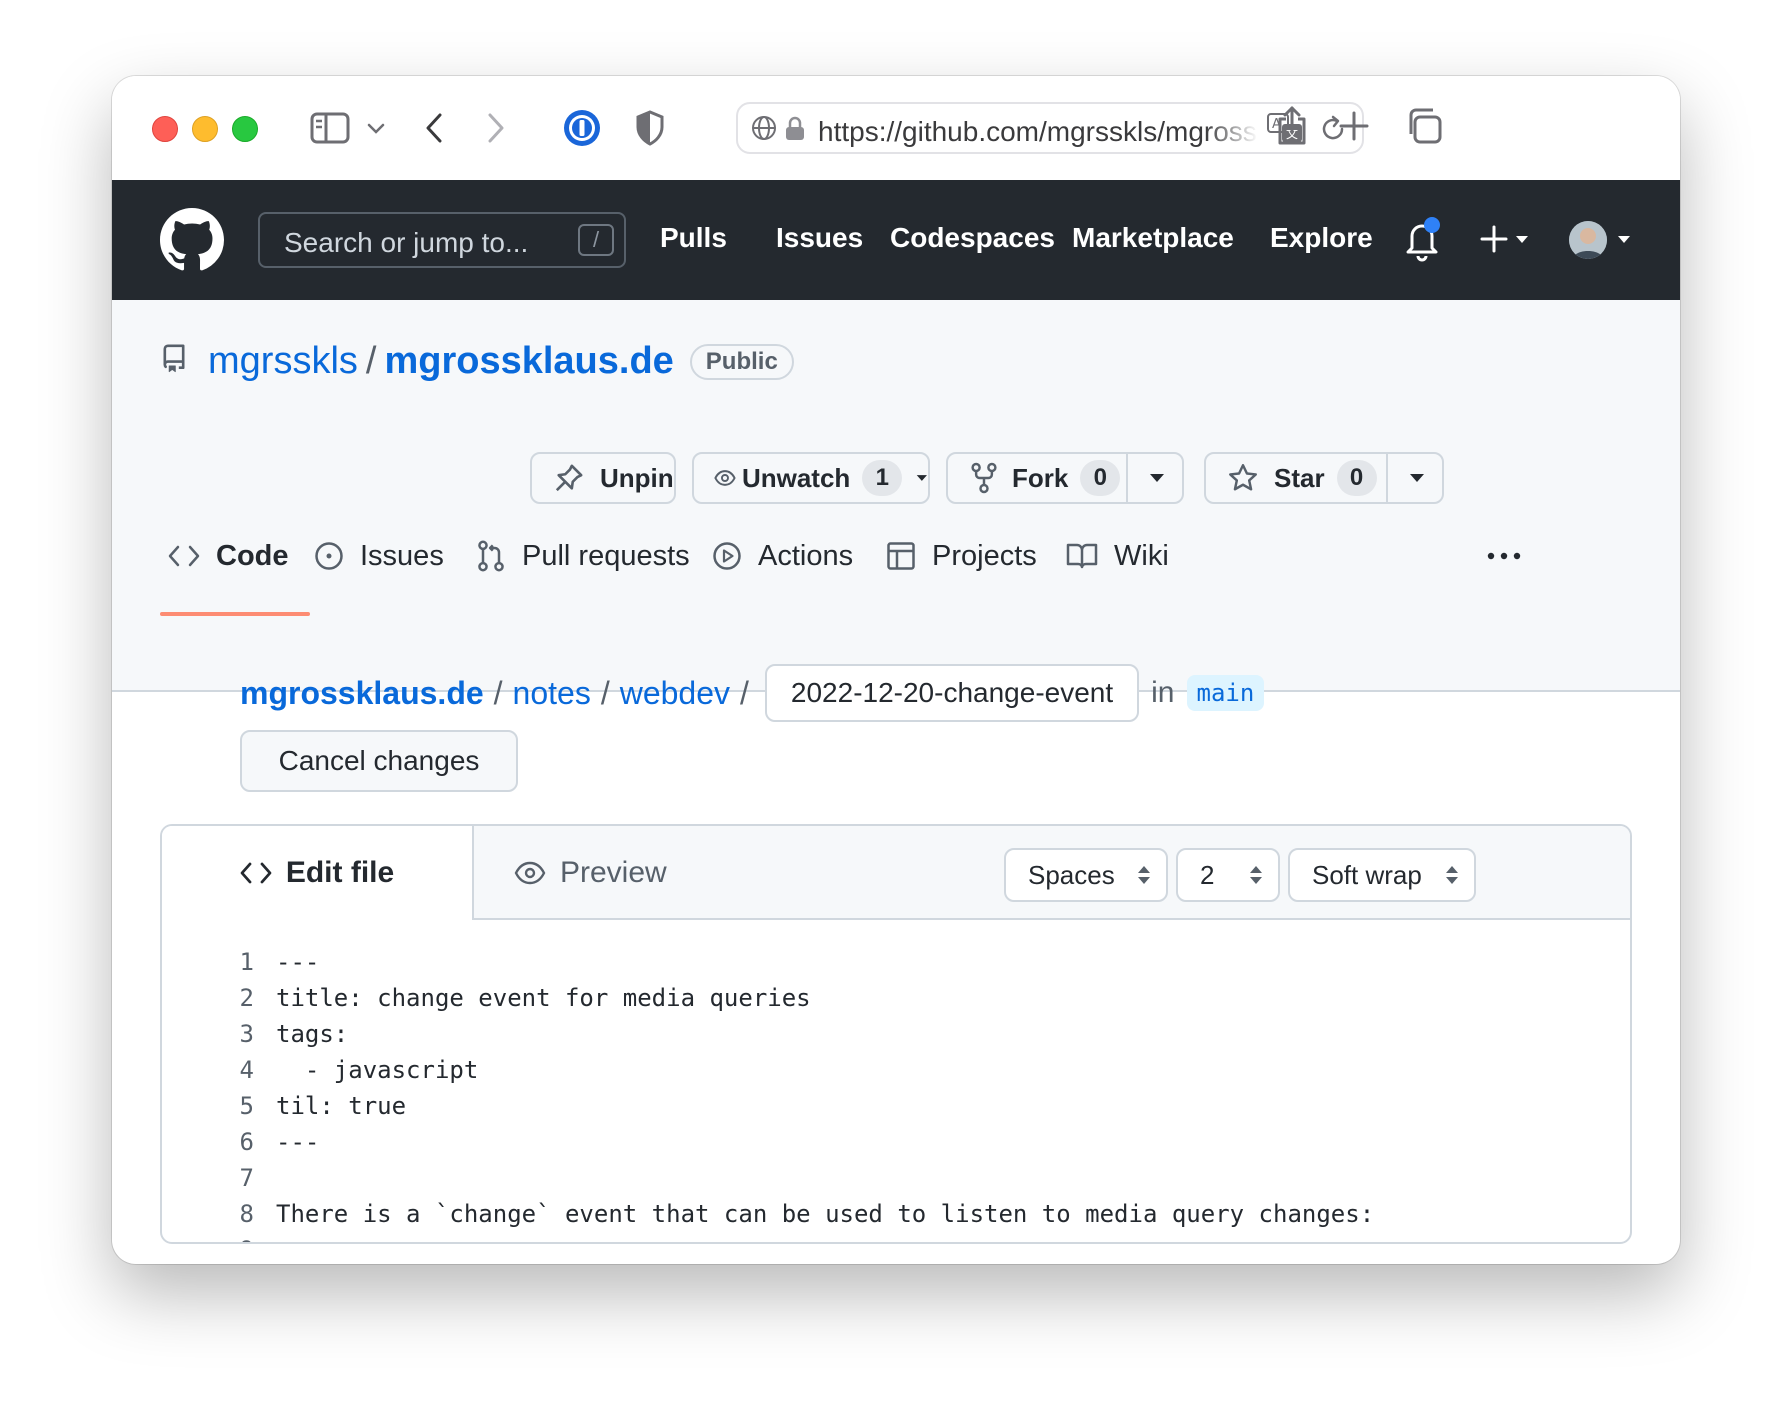 The width and height of the screenshot is (1788, 1412). I want to click on new-tab-plus-icon, so click(1354, 126).